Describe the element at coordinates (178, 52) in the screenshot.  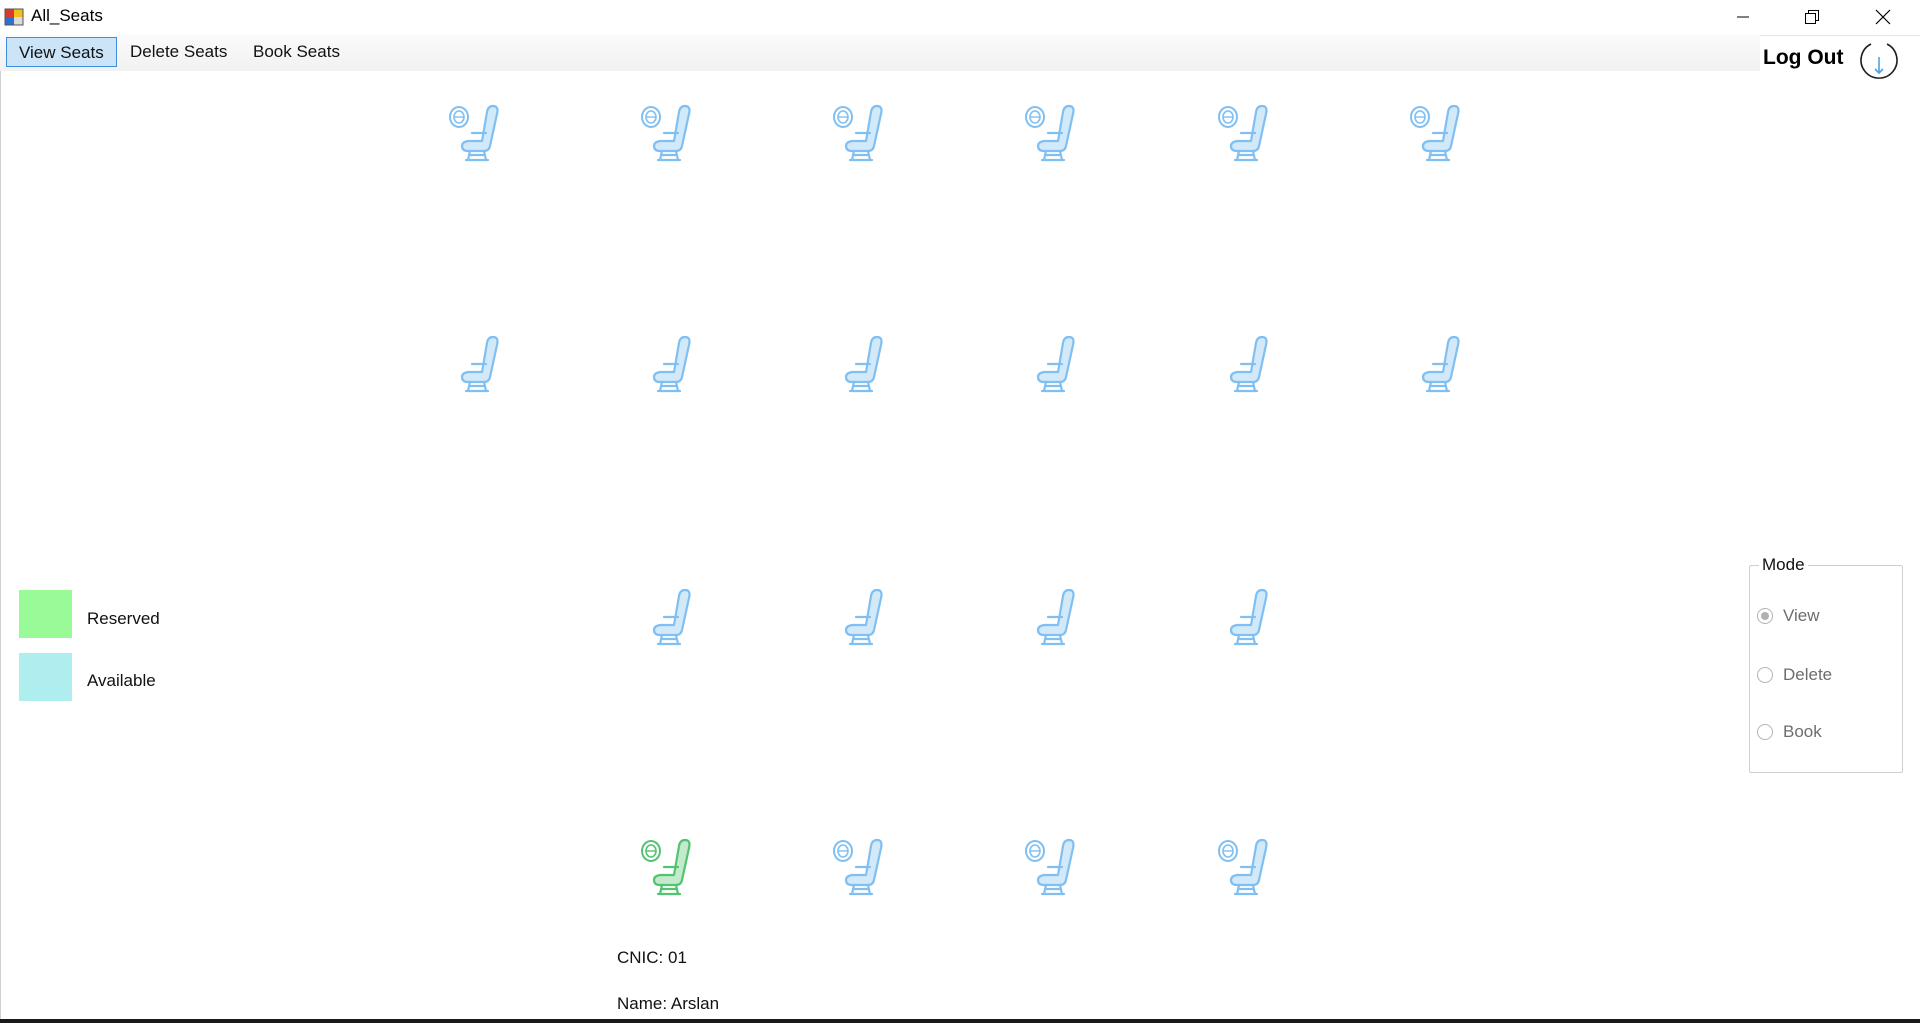
I see `menu-delete-seats: Delete Seats` at that location.